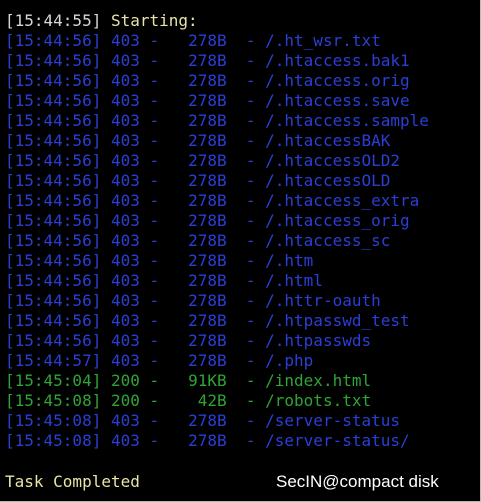 The image size is (481, 502). Describe the element at coordinates (217, 141) in the screenshot. I see `result-row: [15:44:56] 403 - 278B - /.htaccessBAK` at that location.